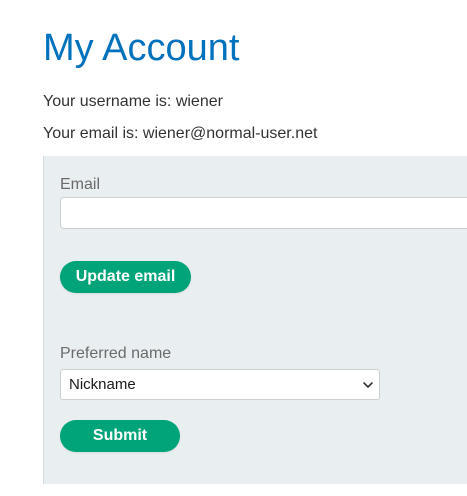  Describe the element at coordinates (80, 184) in the screenshot. I see `email-label: Email` at that location.